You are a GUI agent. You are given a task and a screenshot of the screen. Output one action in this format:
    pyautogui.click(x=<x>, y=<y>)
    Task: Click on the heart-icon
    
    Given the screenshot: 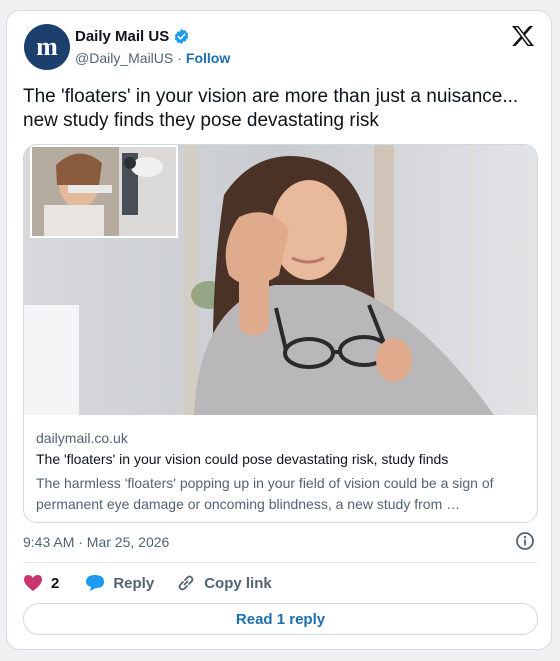 What is the action you would take?
    pyautogui.click(x=33, y=583)
    